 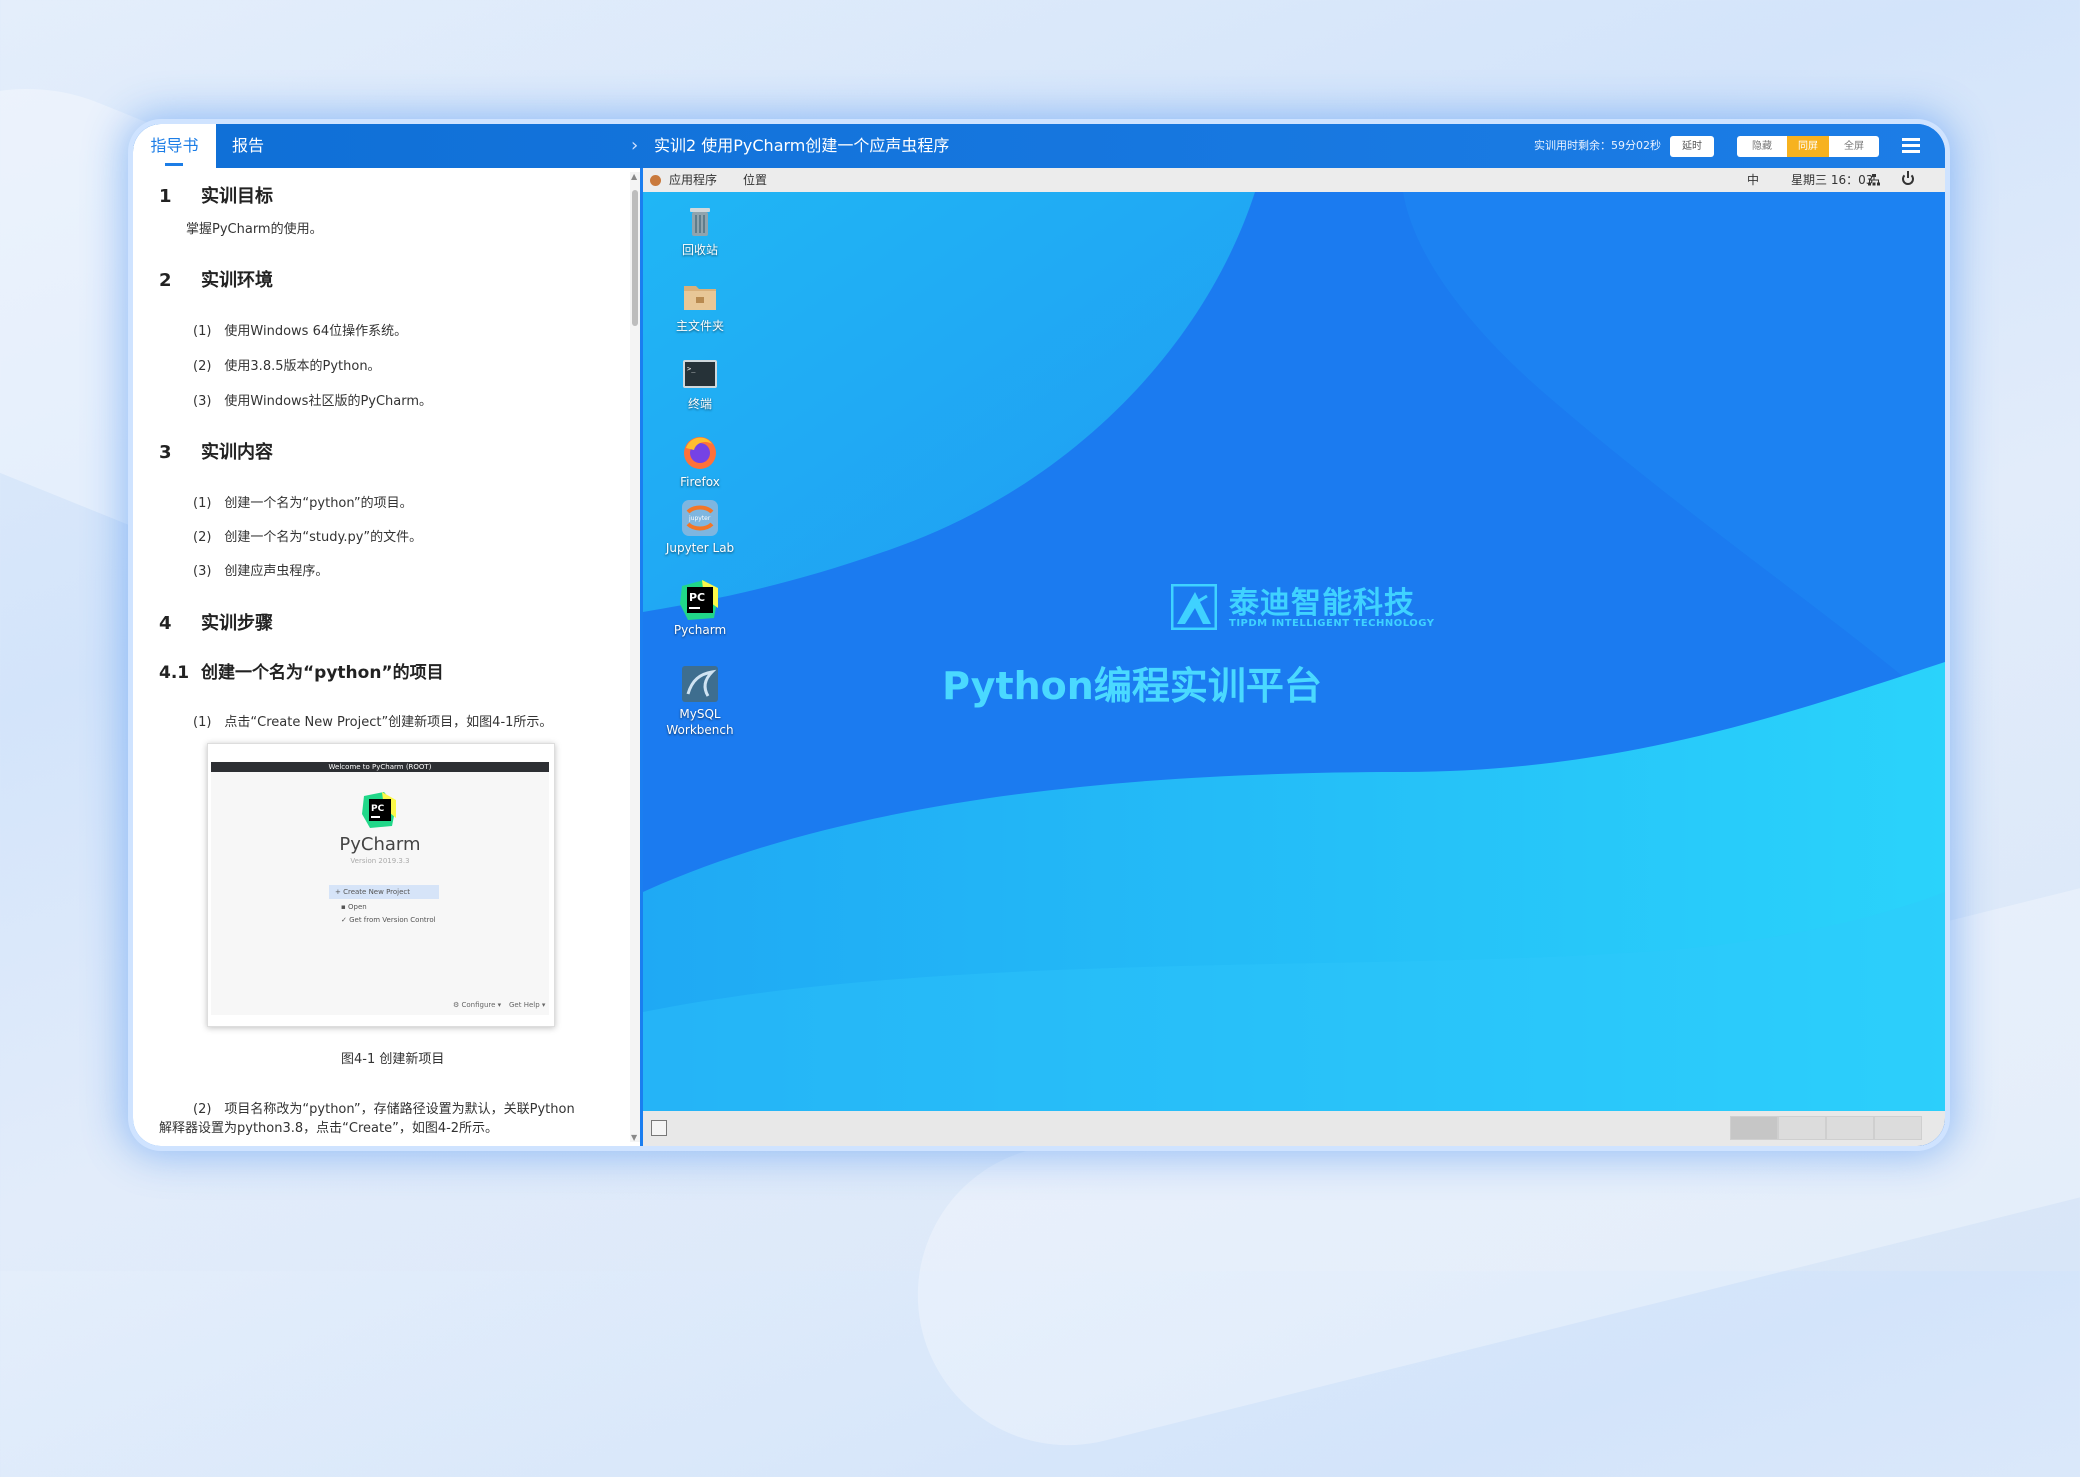 I want to click on section-heading: 1 实训目标, so click(x=216, y=196).